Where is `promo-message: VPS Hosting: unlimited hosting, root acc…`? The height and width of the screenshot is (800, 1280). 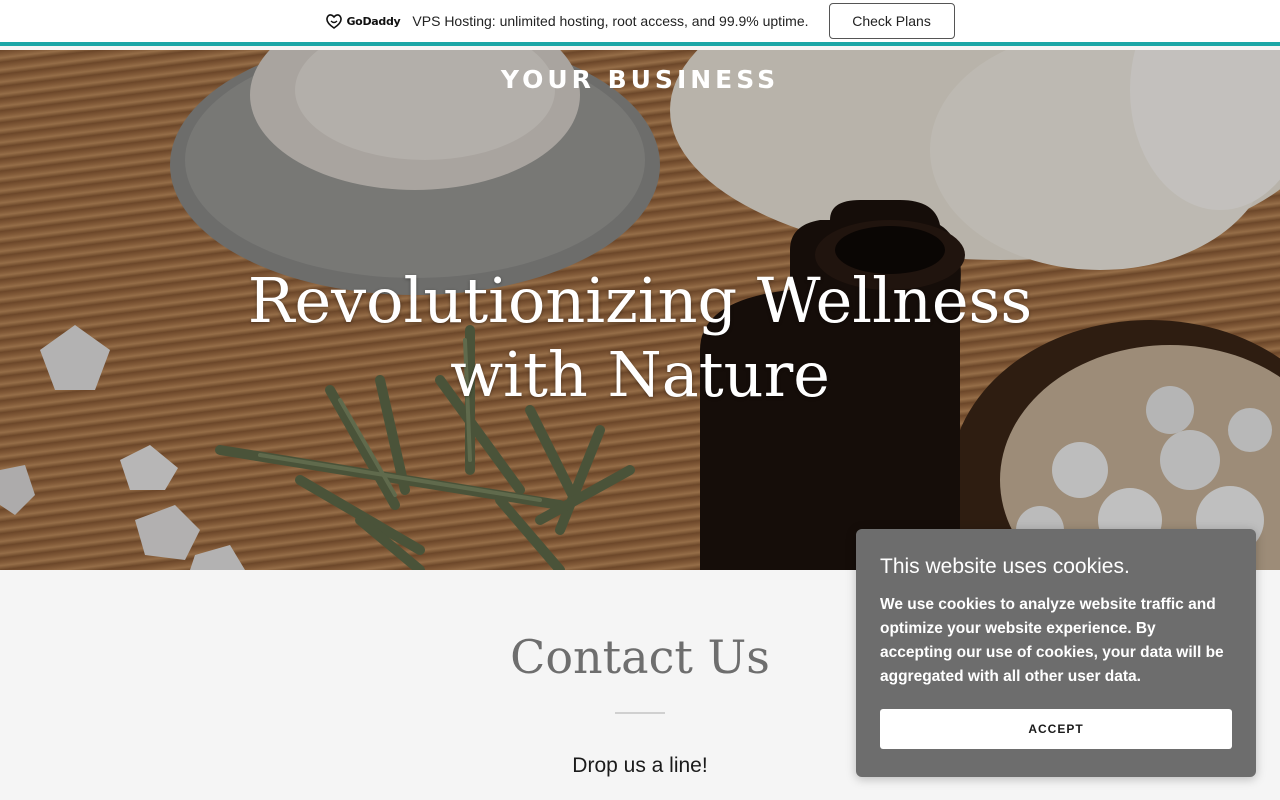
promo-message: VPS Hosting: unlimited hosting, root acc… is located at coordinates (610, 21).